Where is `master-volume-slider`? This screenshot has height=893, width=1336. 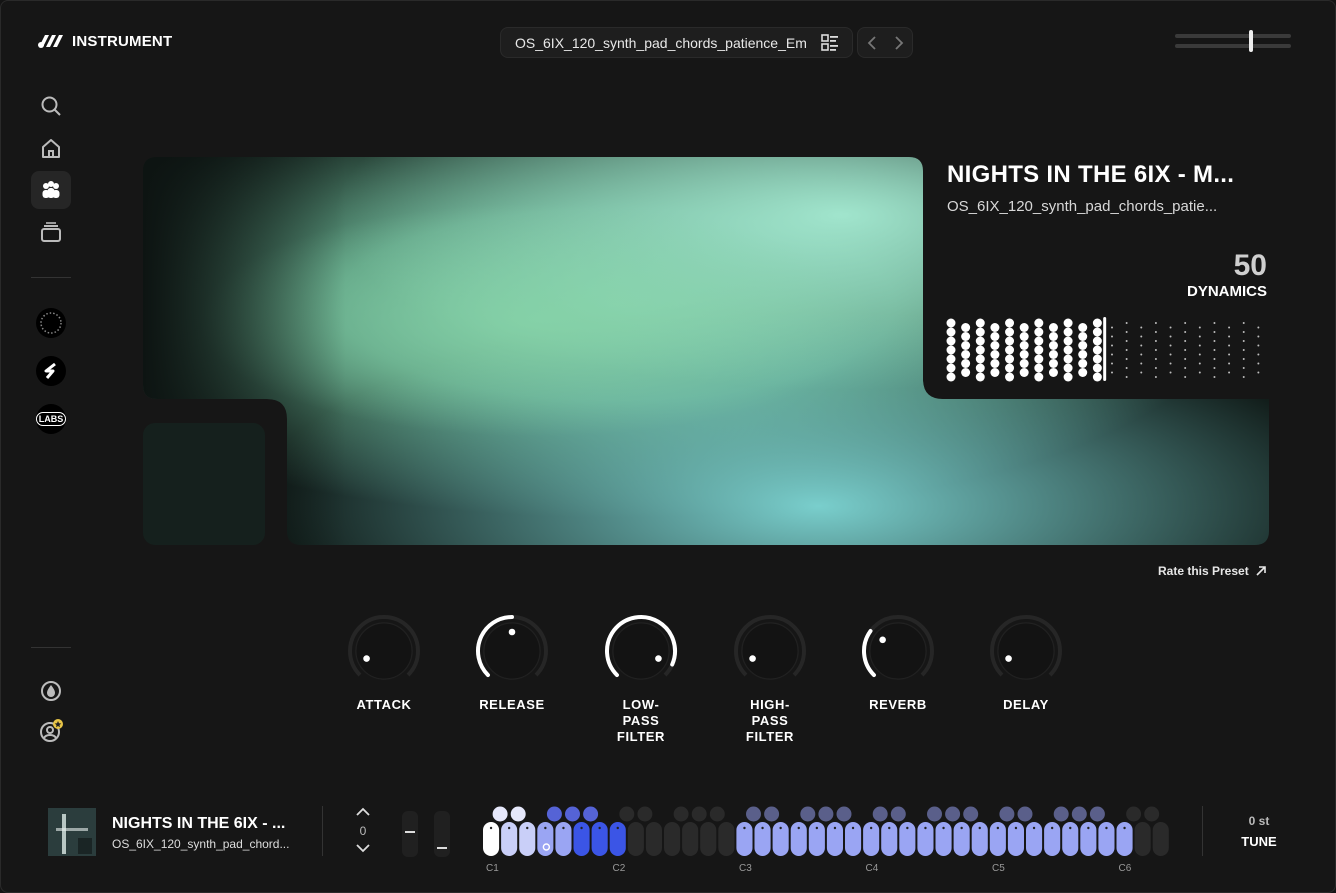
master-volume-slider is located at coordinates (1234, 41).